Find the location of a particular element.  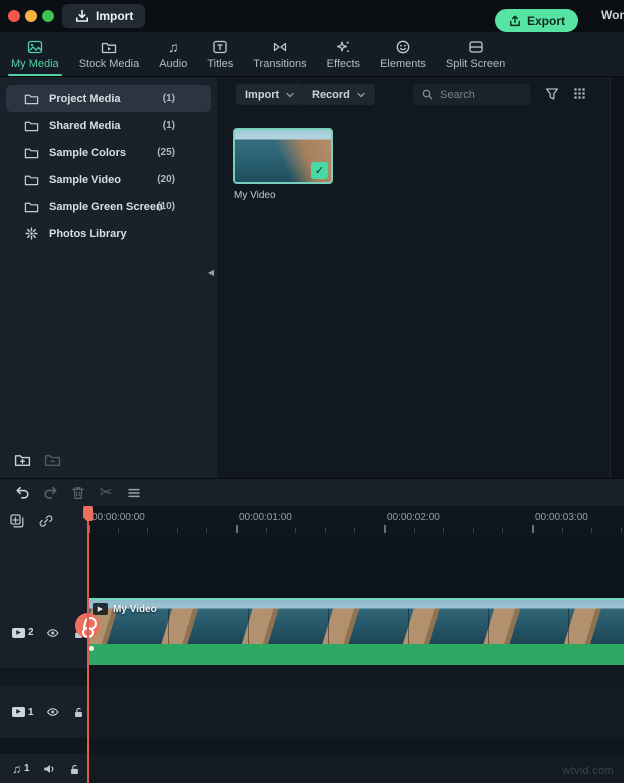

tab-split-screen: Split Screen is located at coordinates (475, 54).